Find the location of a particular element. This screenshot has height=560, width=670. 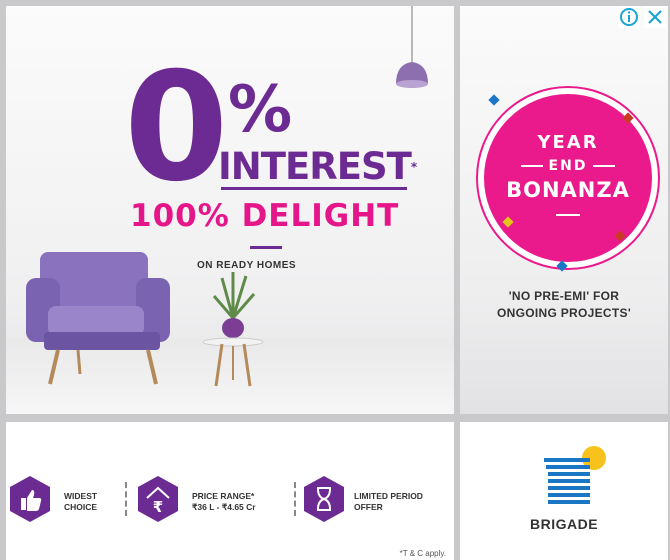

thumbs-up-icon is located at coordinates (30, 499).